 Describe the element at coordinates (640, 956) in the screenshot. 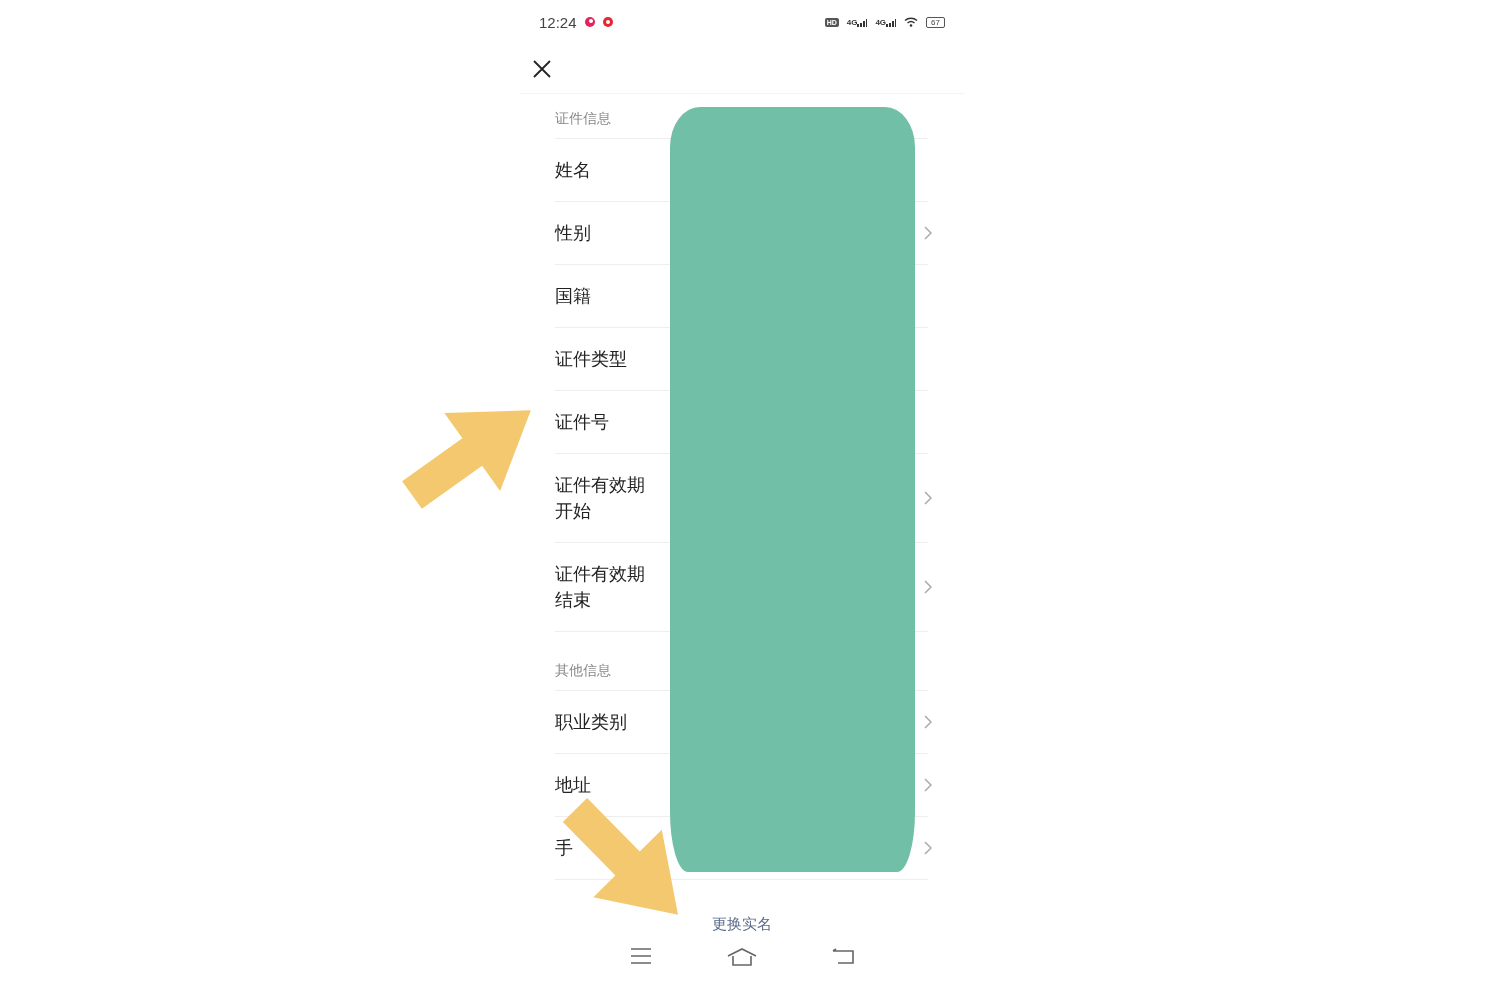

I see `menu-icon` at that location.